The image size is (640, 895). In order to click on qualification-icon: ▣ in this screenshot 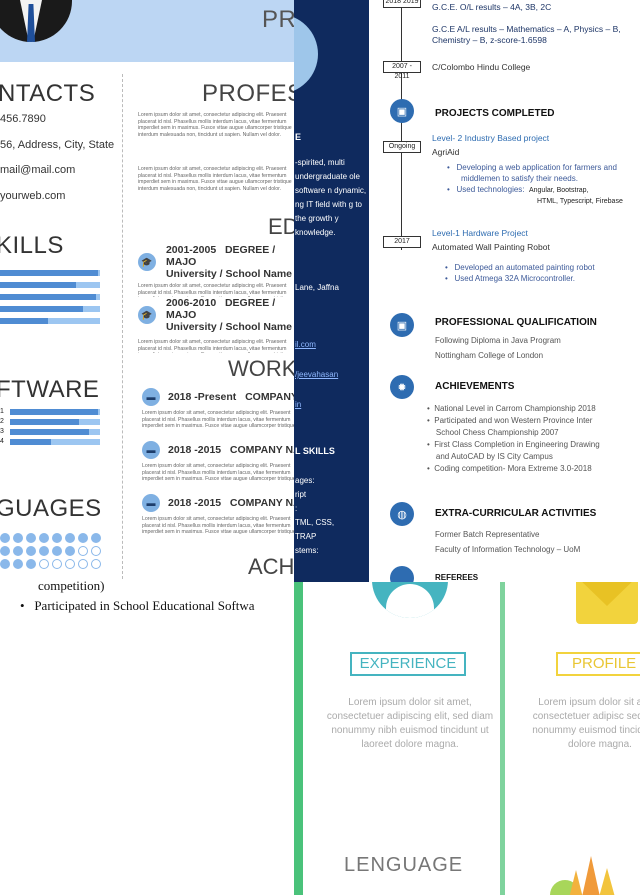, I will do `click(402, 325)`.